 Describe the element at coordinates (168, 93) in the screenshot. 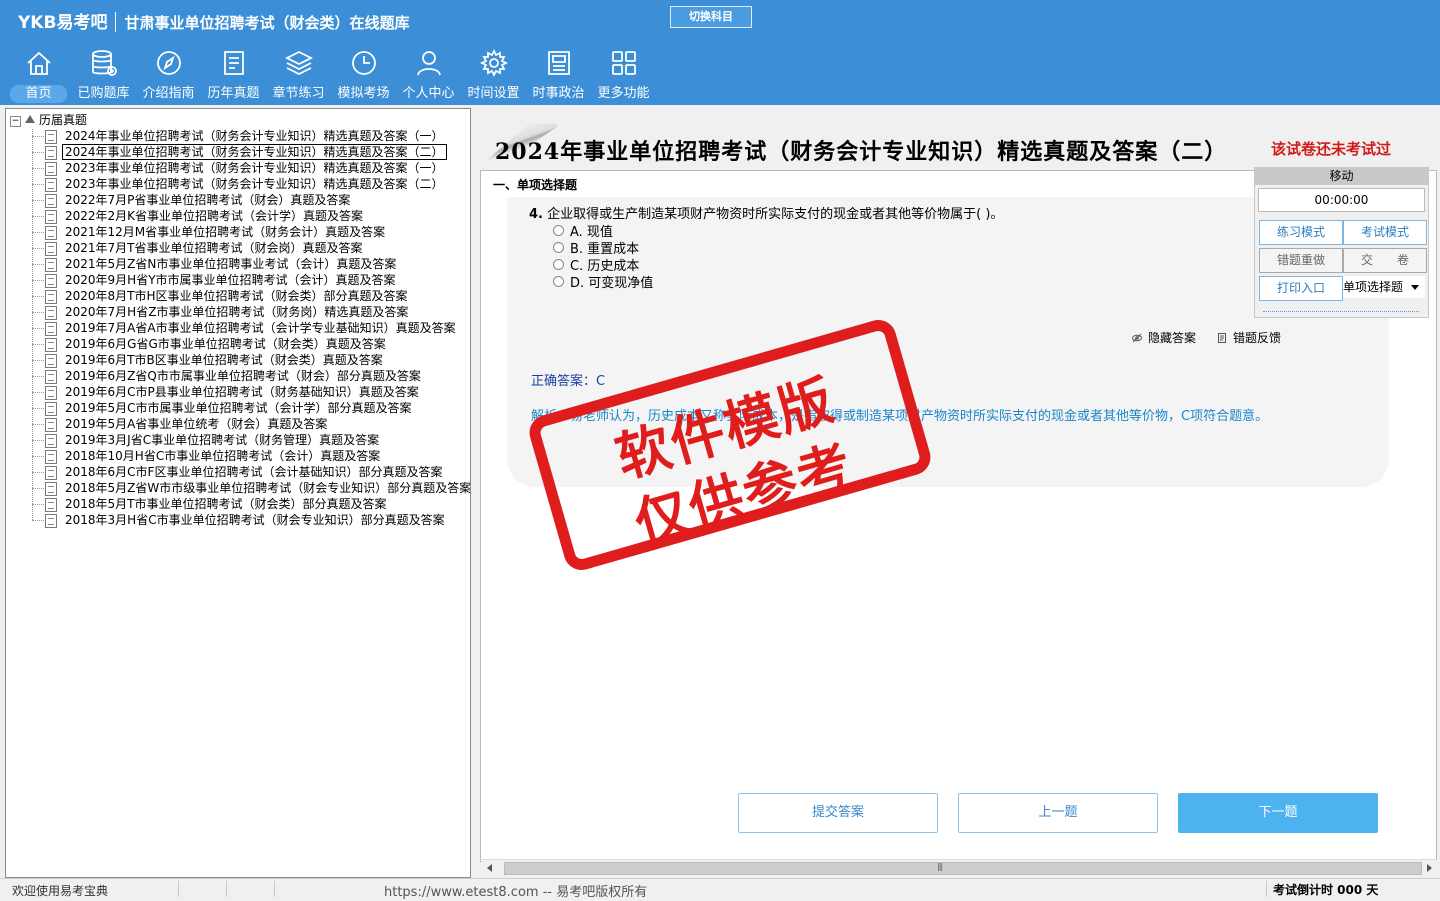

I see `nav-guide-label: 介绍指南` at that location.